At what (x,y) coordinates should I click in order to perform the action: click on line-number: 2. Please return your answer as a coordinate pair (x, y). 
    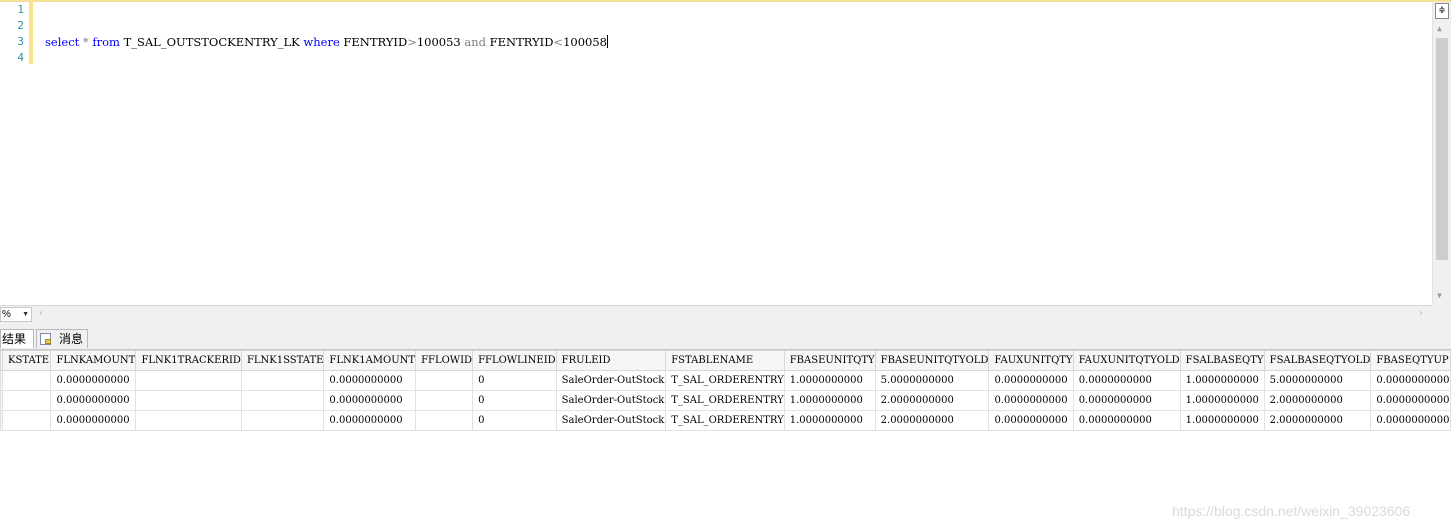
    Looking at the image, I should click on (20, 25).